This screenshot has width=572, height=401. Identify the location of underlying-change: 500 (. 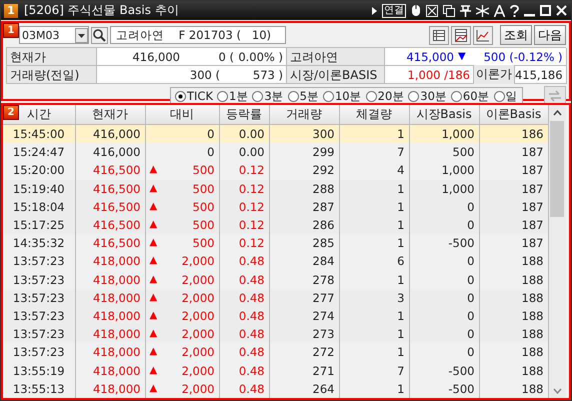
(498, 57).